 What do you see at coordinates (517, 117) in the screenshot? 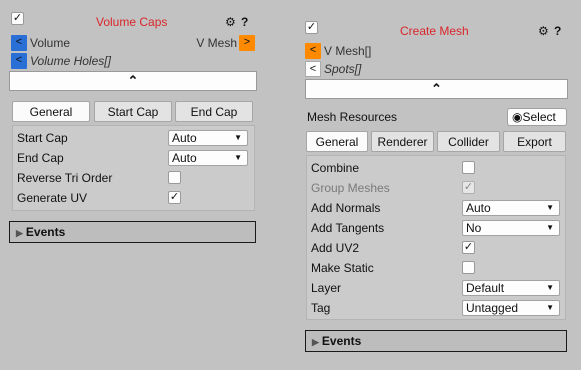
I see `radio-icon: ◉` at bounding box center [517, 117].